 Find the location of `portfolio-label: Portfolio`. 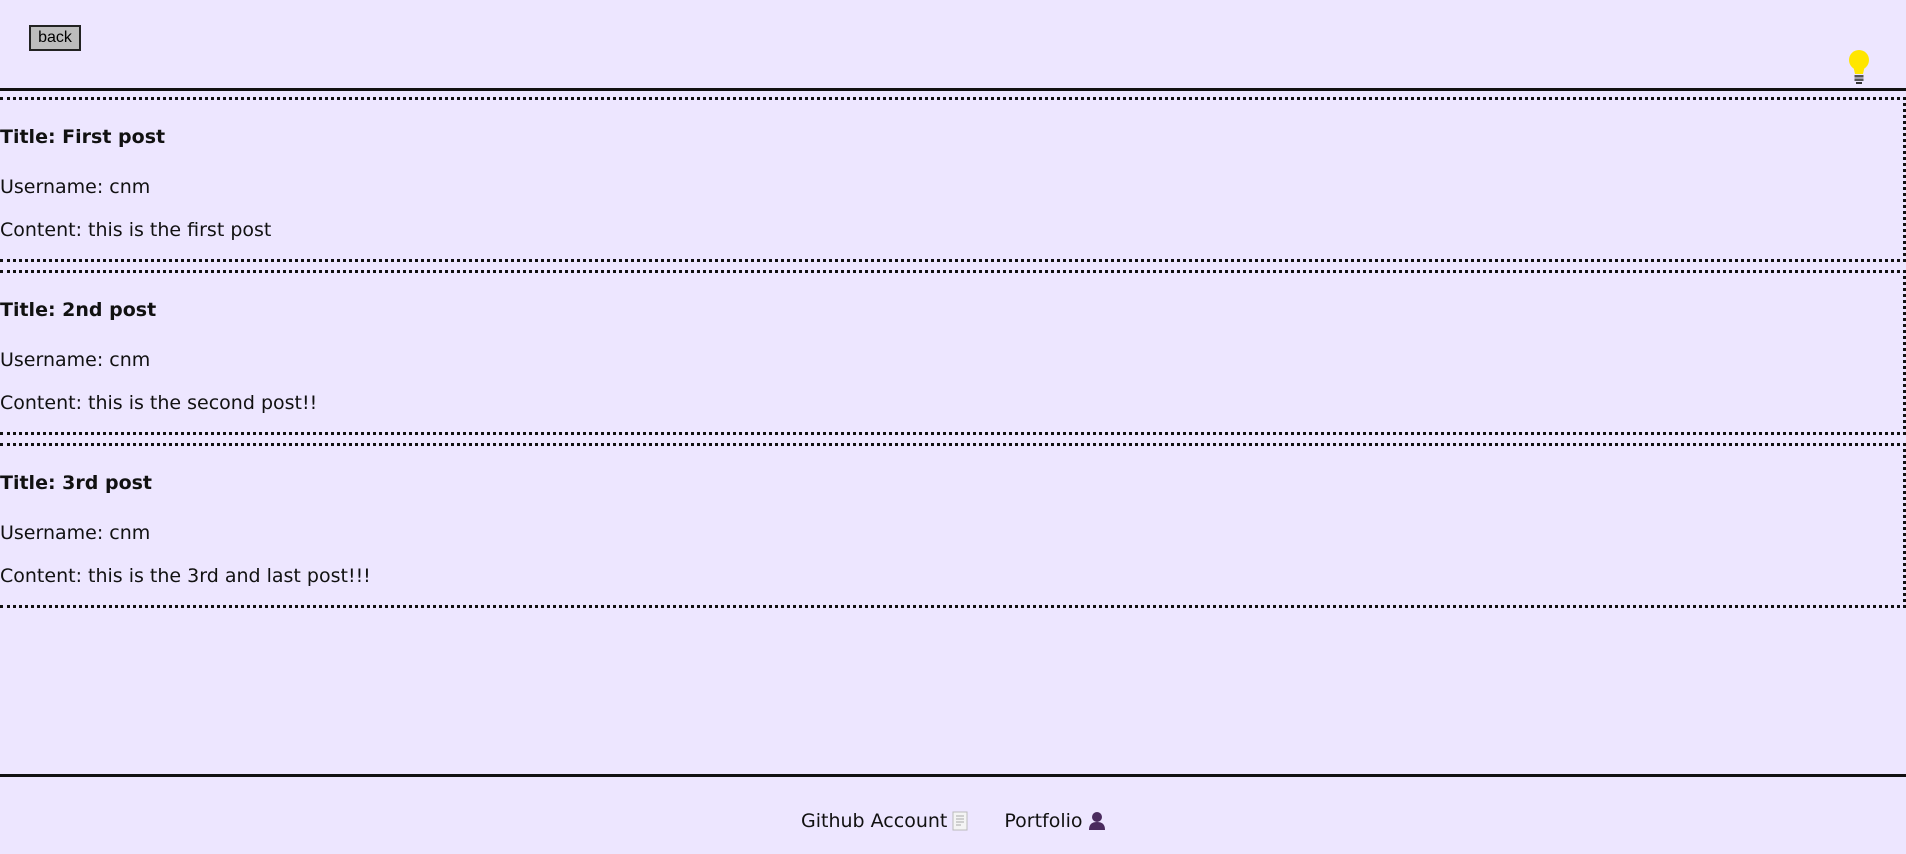

portfolio-label: Portfolio is located at coordinates (1043, 821).